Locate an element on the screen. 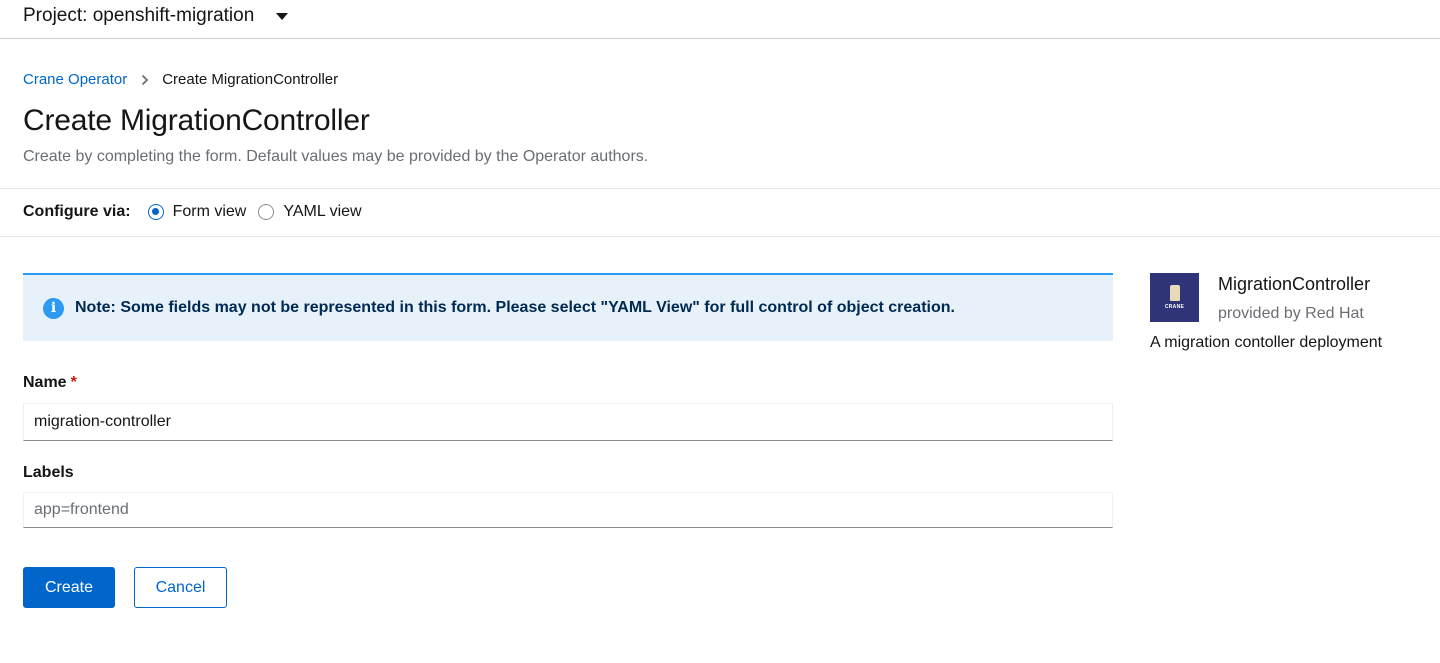  project-selector-label: Project: openshift-migration is located at coordinates (139, 15).